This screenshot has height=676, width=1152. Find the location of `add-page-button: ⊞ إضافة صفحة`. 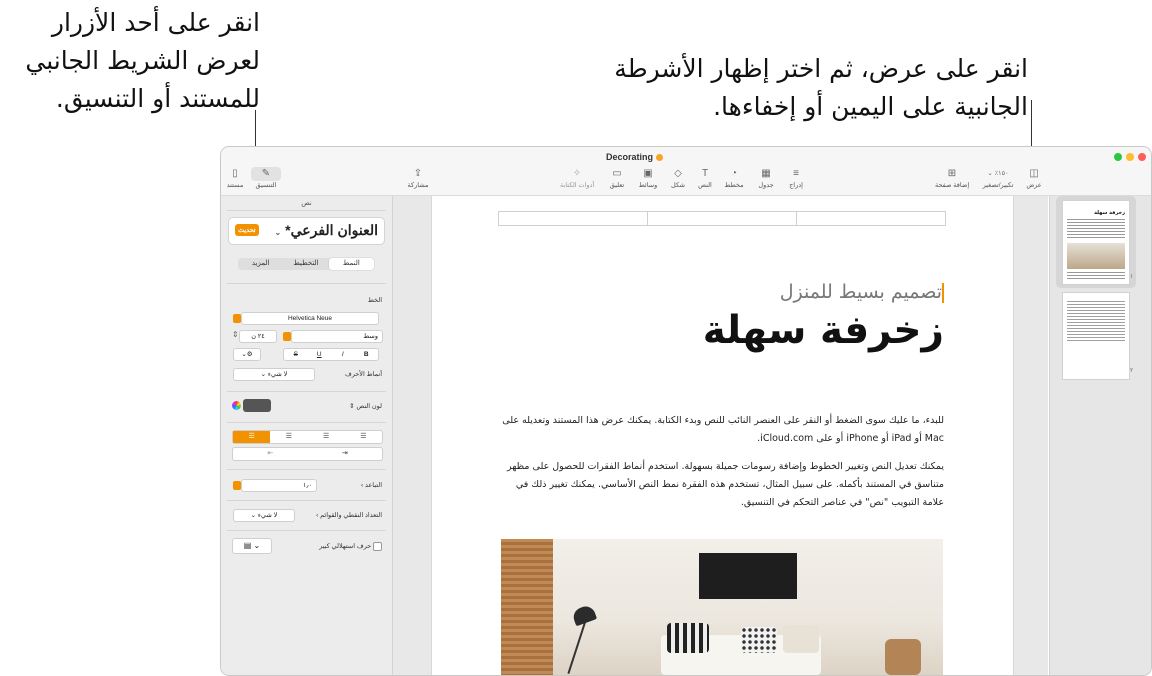

add-page-button: ⊞ إضافة صفحة is located at coordinates (952, 178).